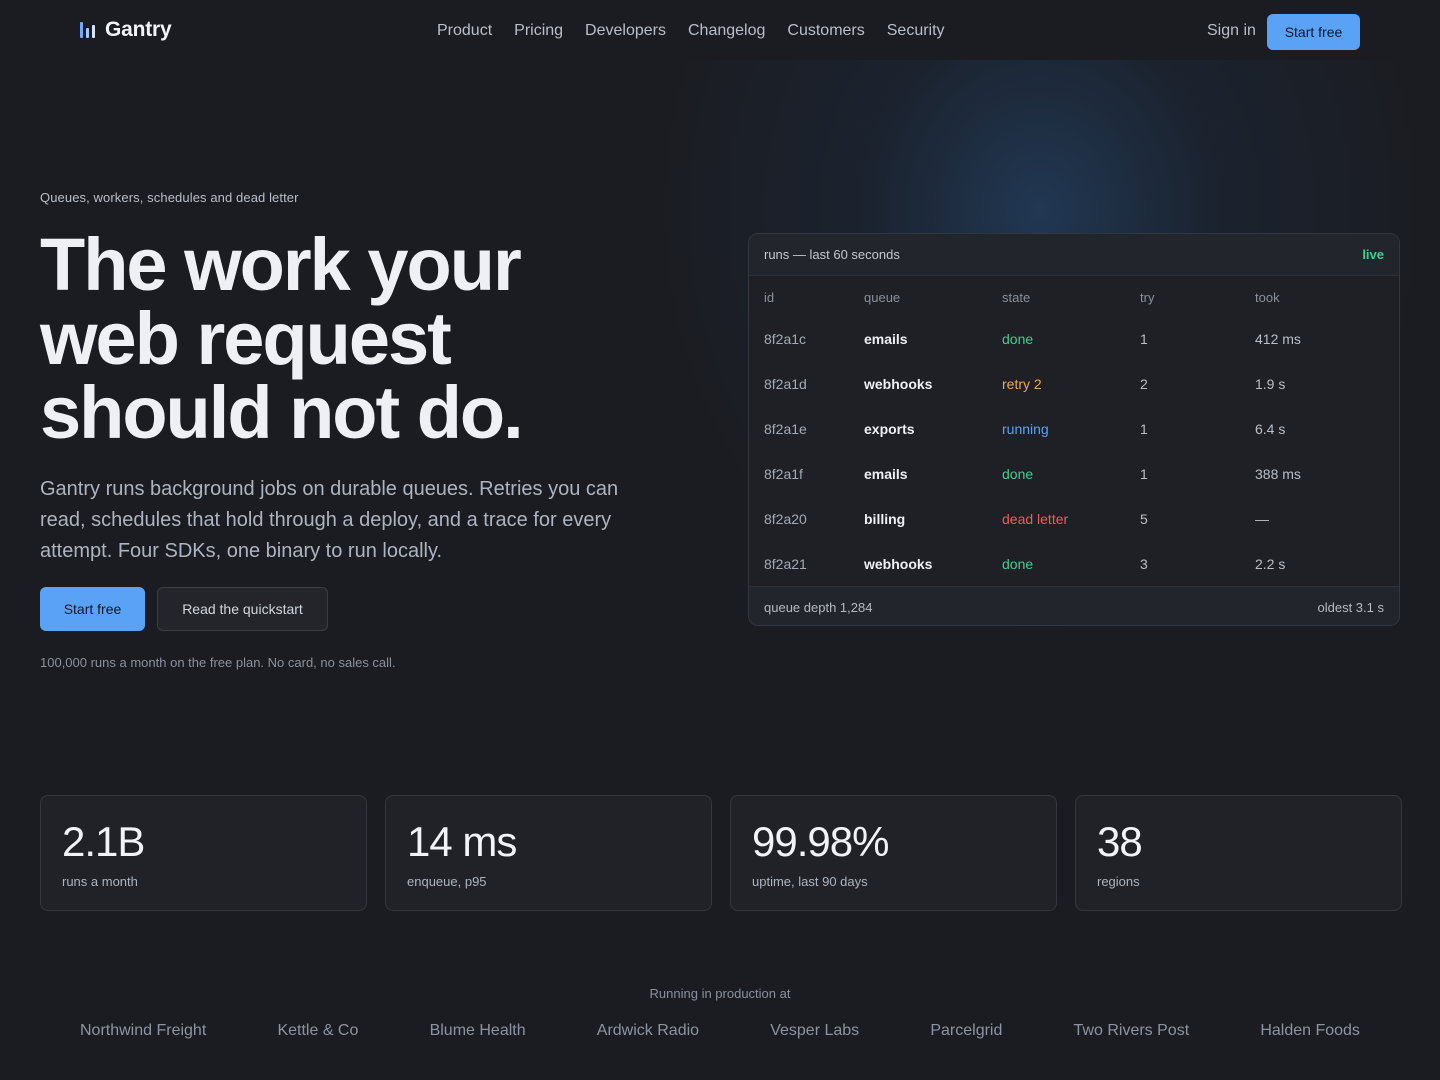 This screenshot has width=1440, height=1080. Describe the element at coordinates (785, 338) in the screenshot. I see `cell-id: 8f2a1c` at that location.